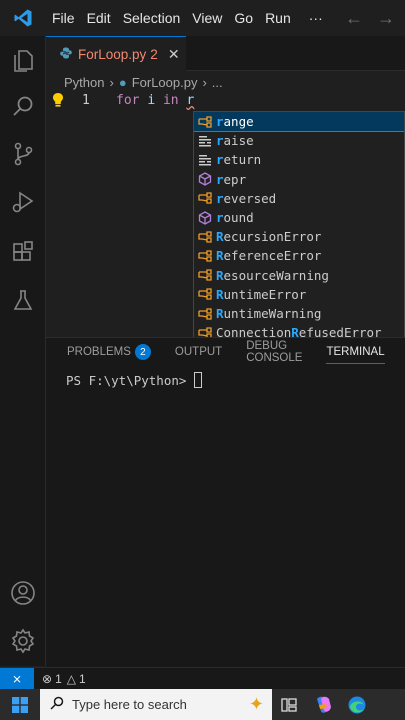 This screenshot has width=405, height=720. Describe the element at coordinates (109, 352) in the screenshot. I see `tab-problems: PROBLEMS 2` at that location.